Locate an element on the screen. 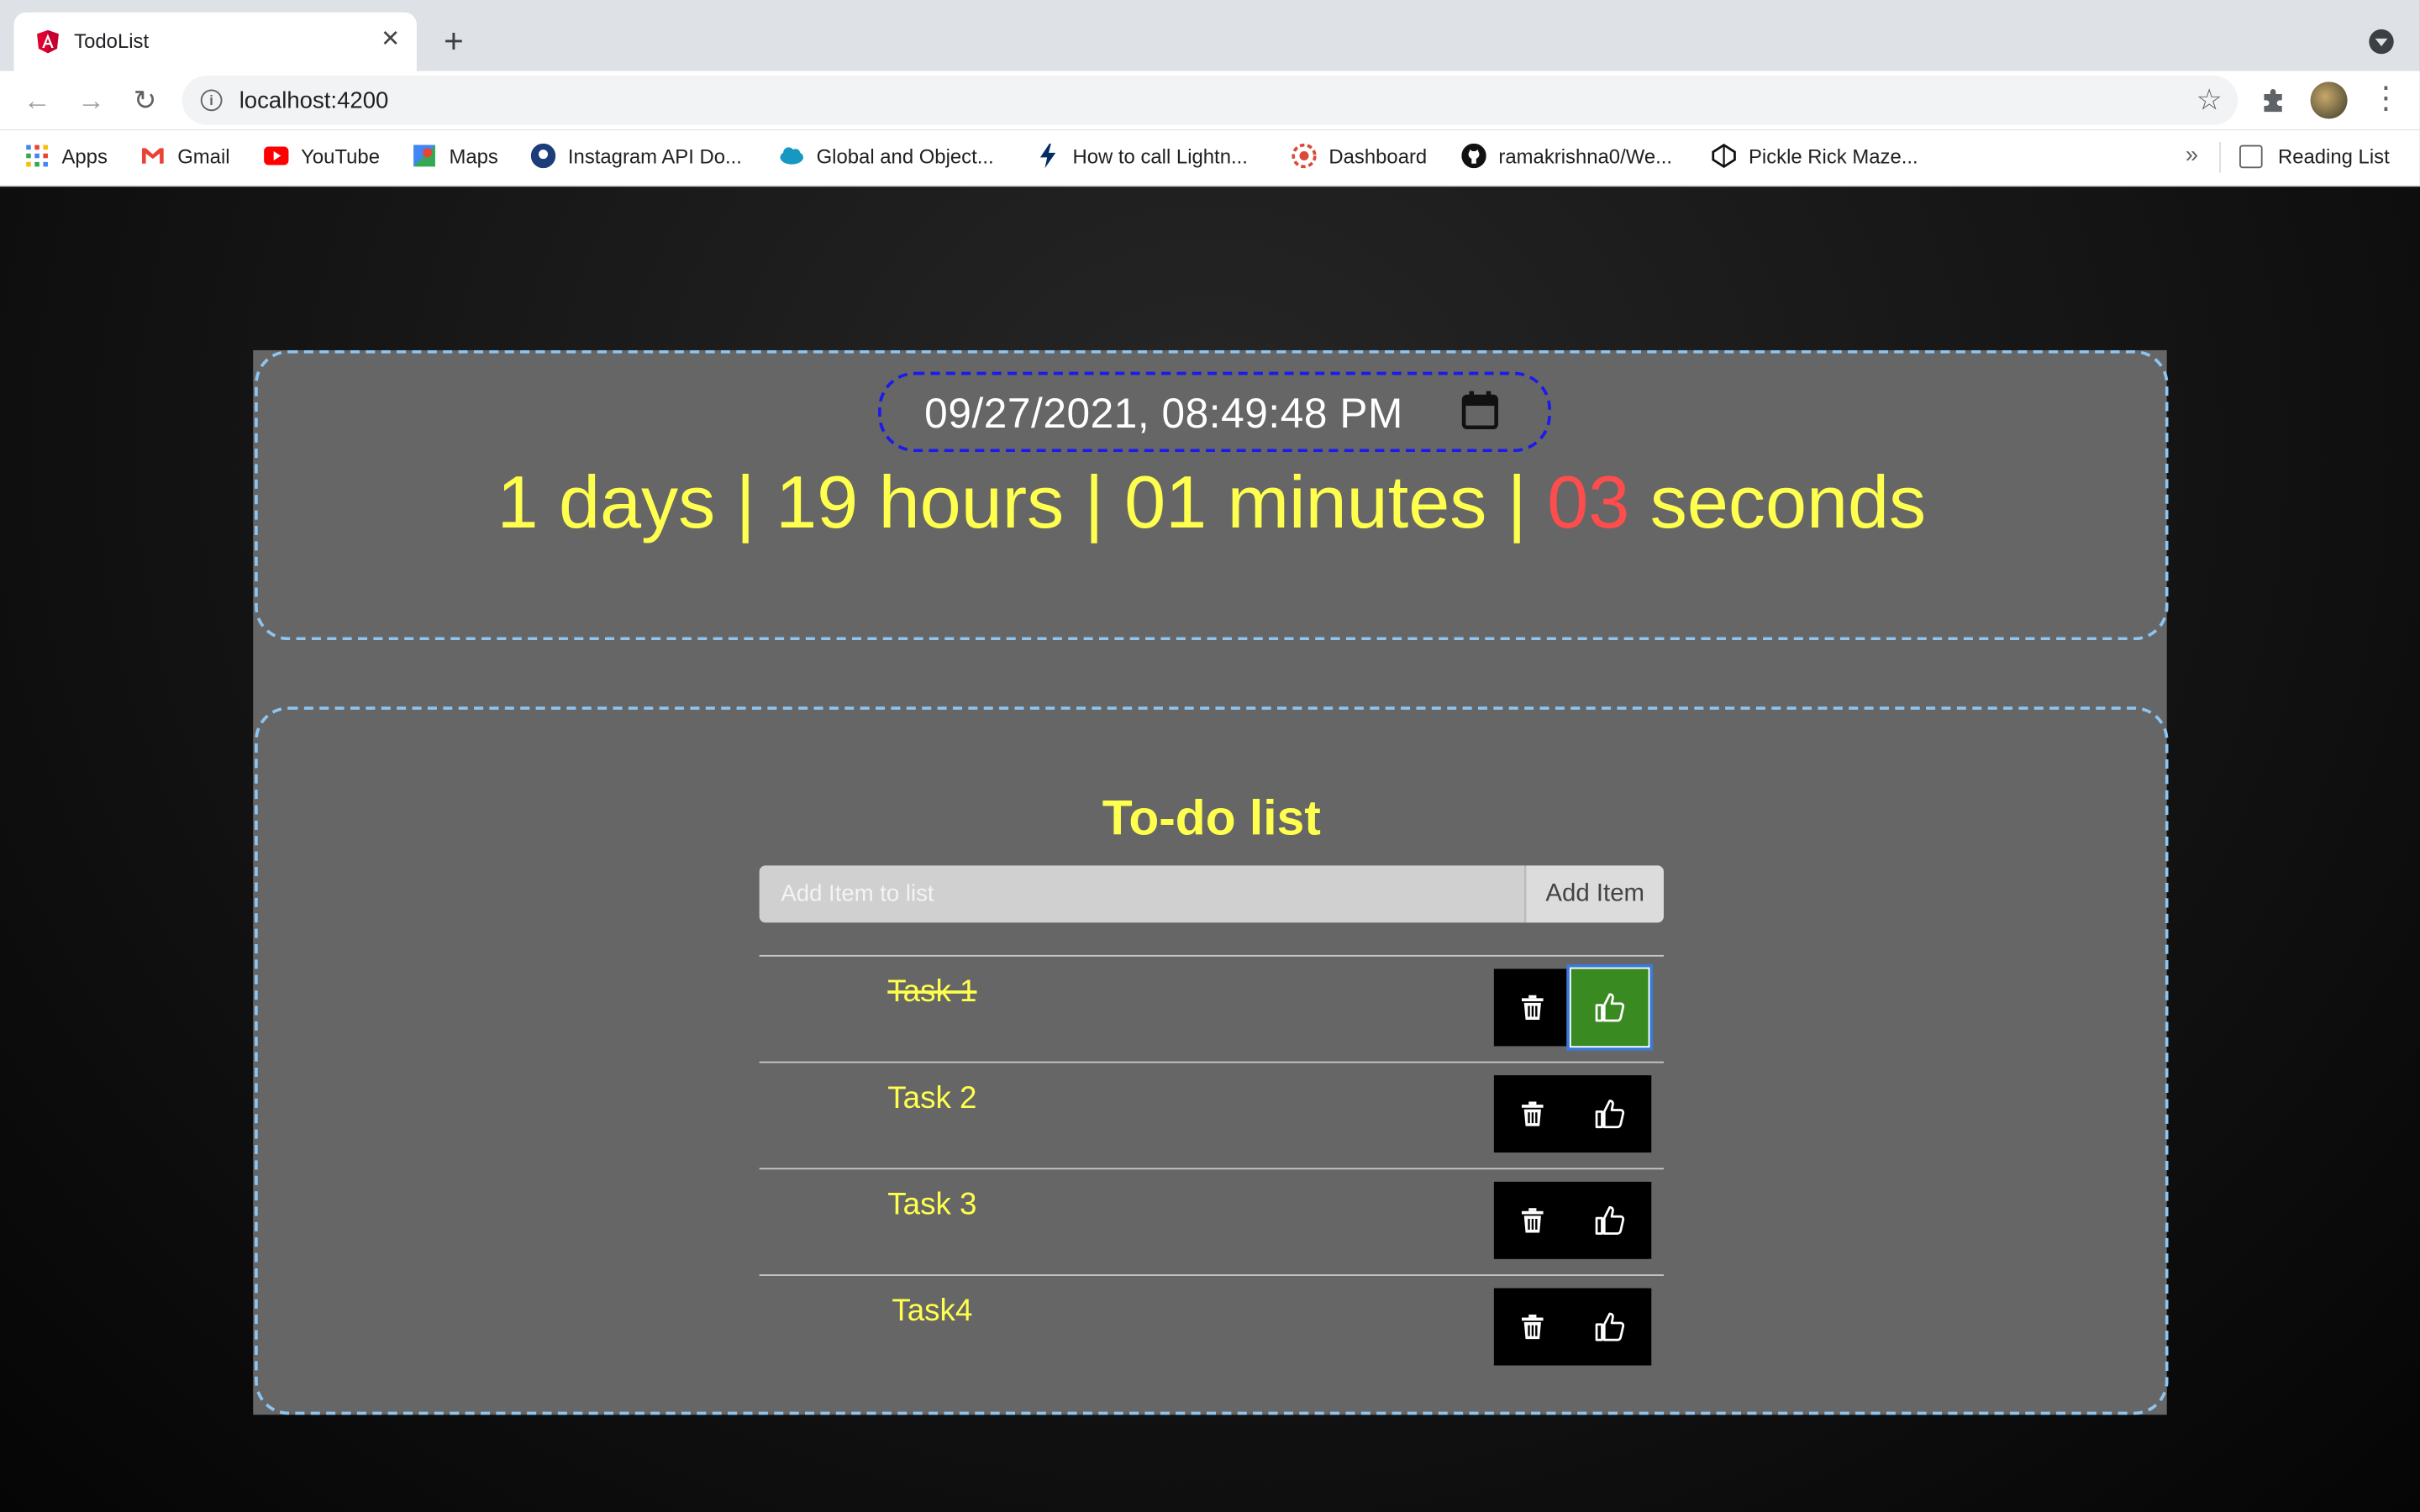 The image size is (2420, 1512). task-row: Task4 is located at coordinates (1211, 1327).